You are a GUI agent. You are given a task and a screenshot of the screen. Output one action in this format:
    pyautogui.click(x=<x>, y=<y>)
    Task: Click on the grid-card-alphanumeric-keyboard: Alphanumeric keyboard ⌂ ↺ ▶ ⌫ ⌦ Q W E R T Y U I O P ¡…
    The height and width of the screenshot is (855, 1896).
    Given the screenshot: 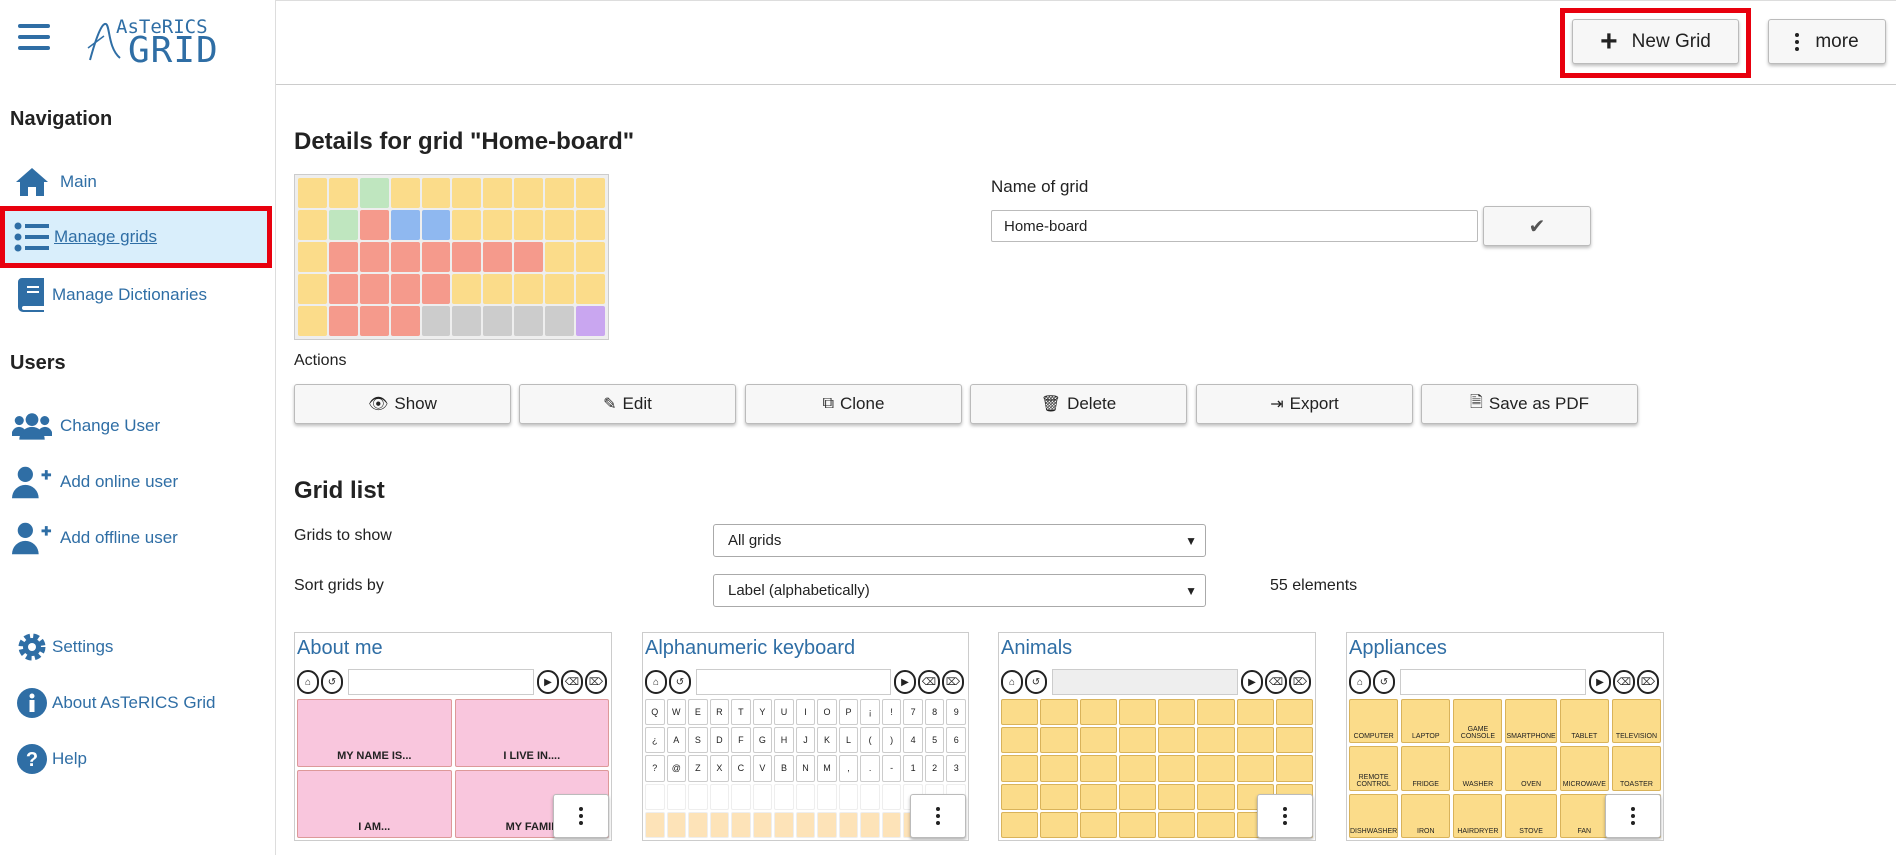 What is the action you would take?
    pyautogui.click(x=805, y=736)
    